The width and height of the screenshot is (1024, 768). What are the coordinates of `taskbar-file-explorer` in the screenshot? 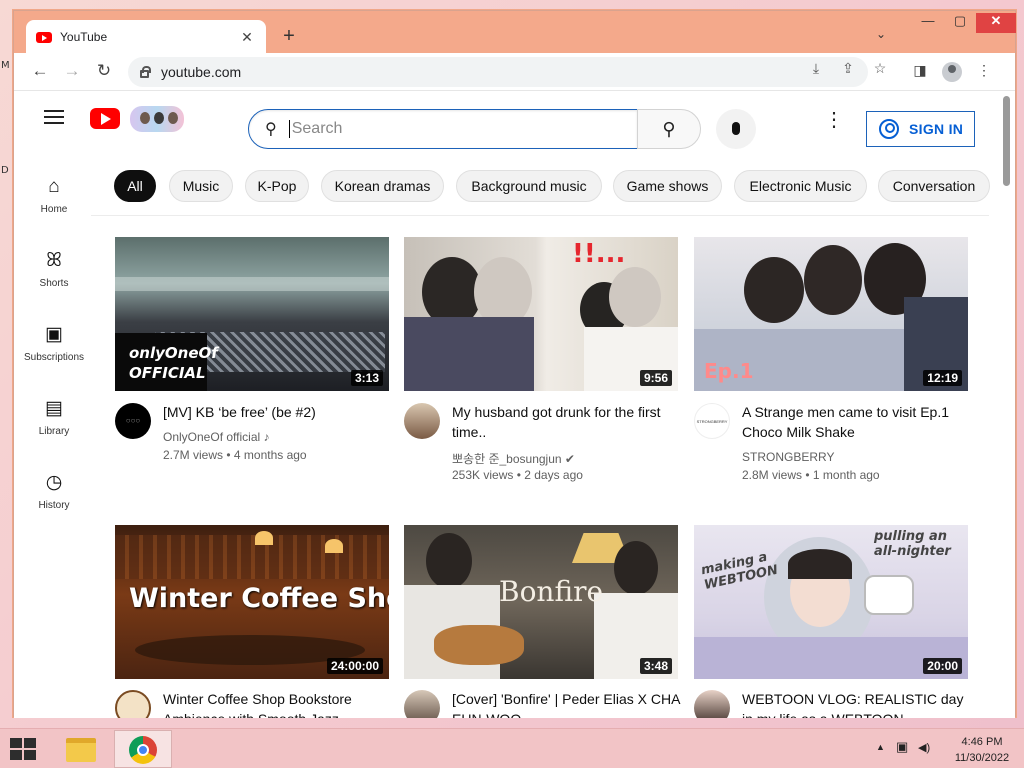 It's located at (81, 749).